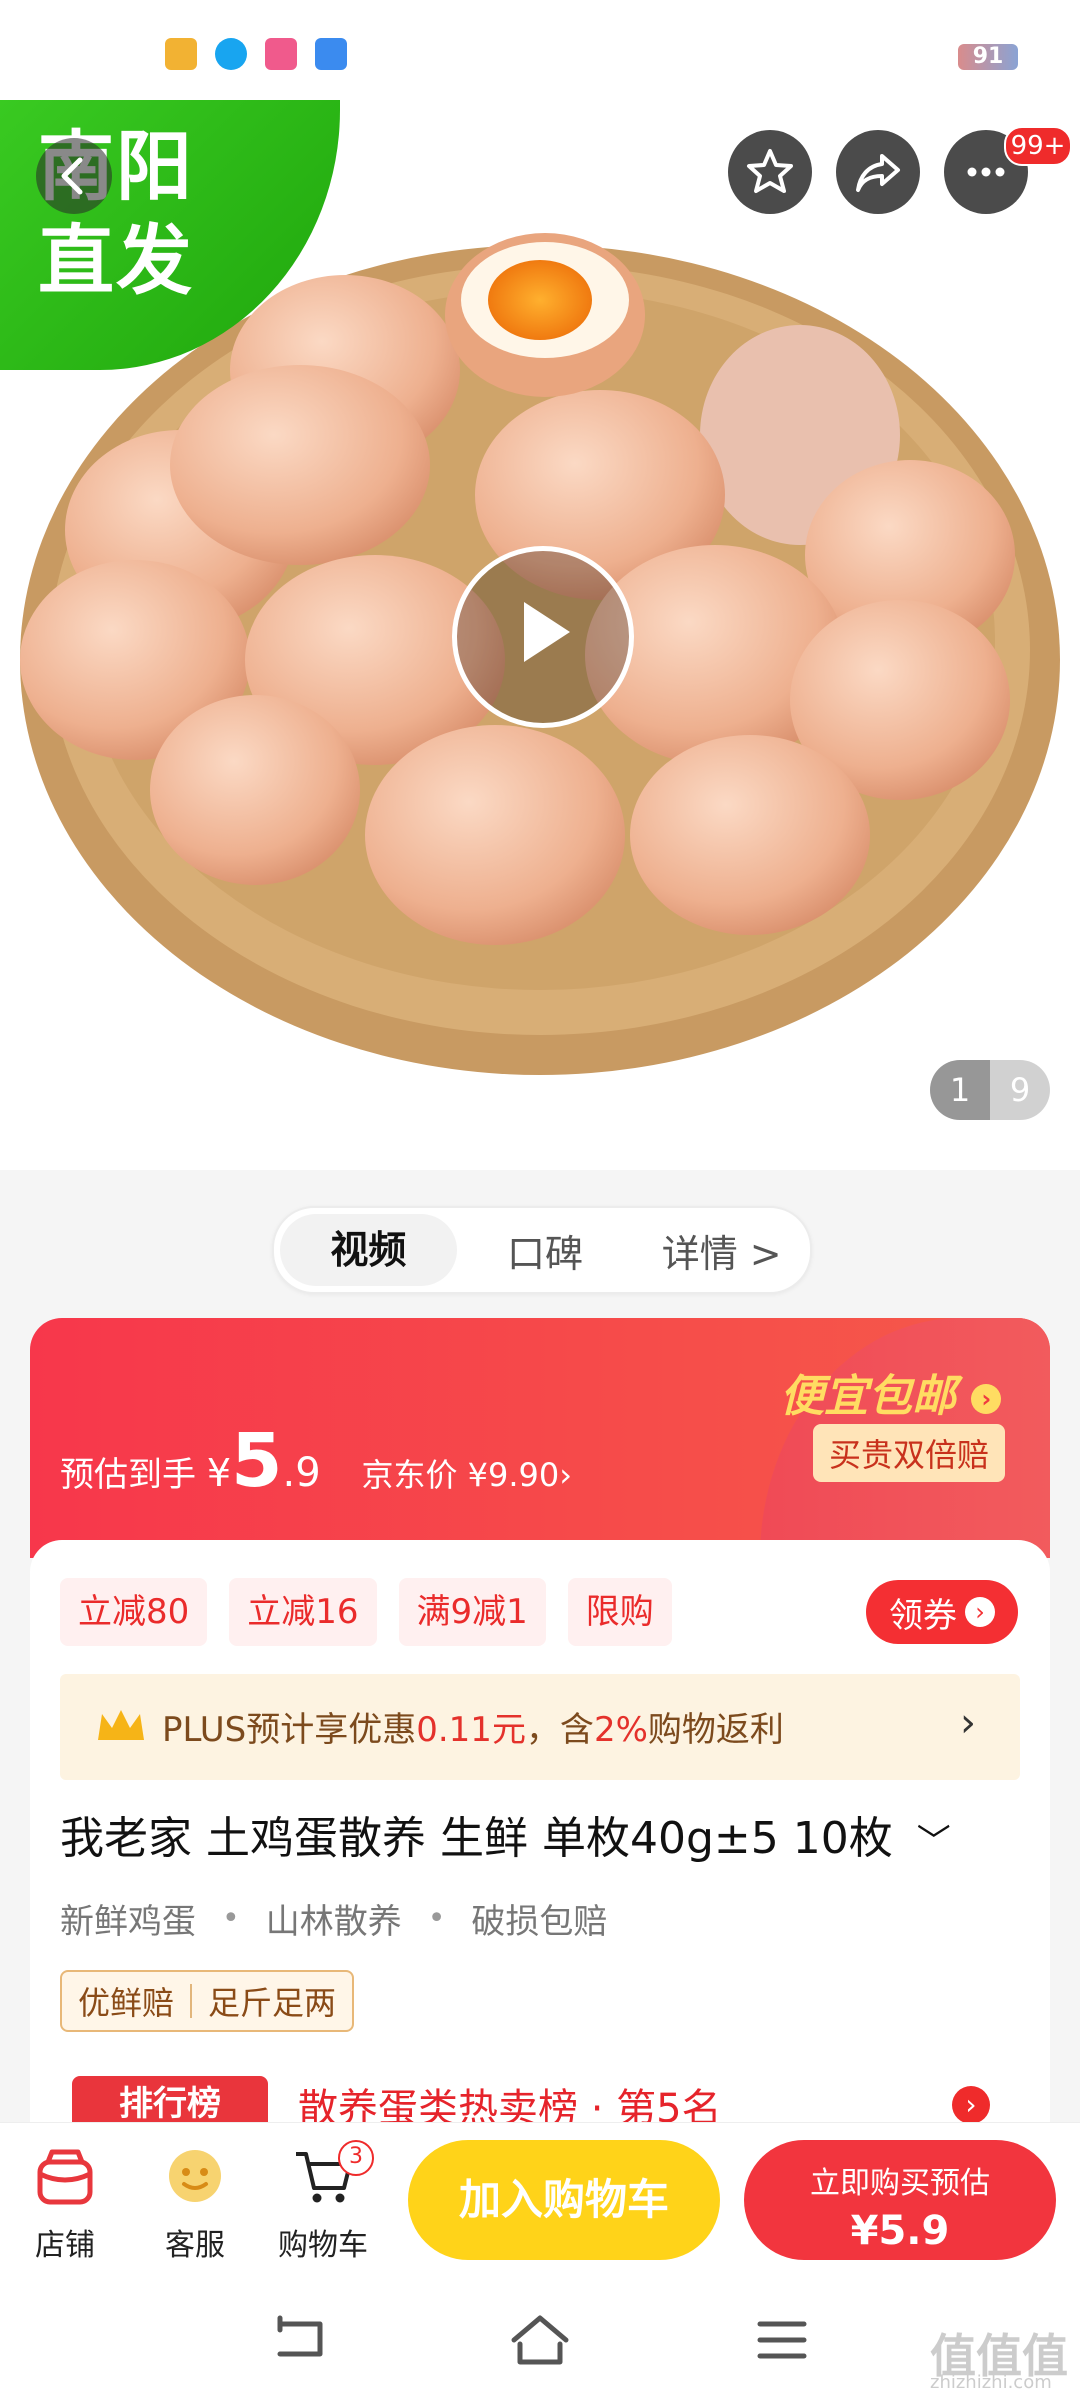 This screenshot has width=1080, height=2400. Describe the element at coordinates (126, 2003) in the screenshot. I see `guarantee-item: 优鲜赔` at that location.